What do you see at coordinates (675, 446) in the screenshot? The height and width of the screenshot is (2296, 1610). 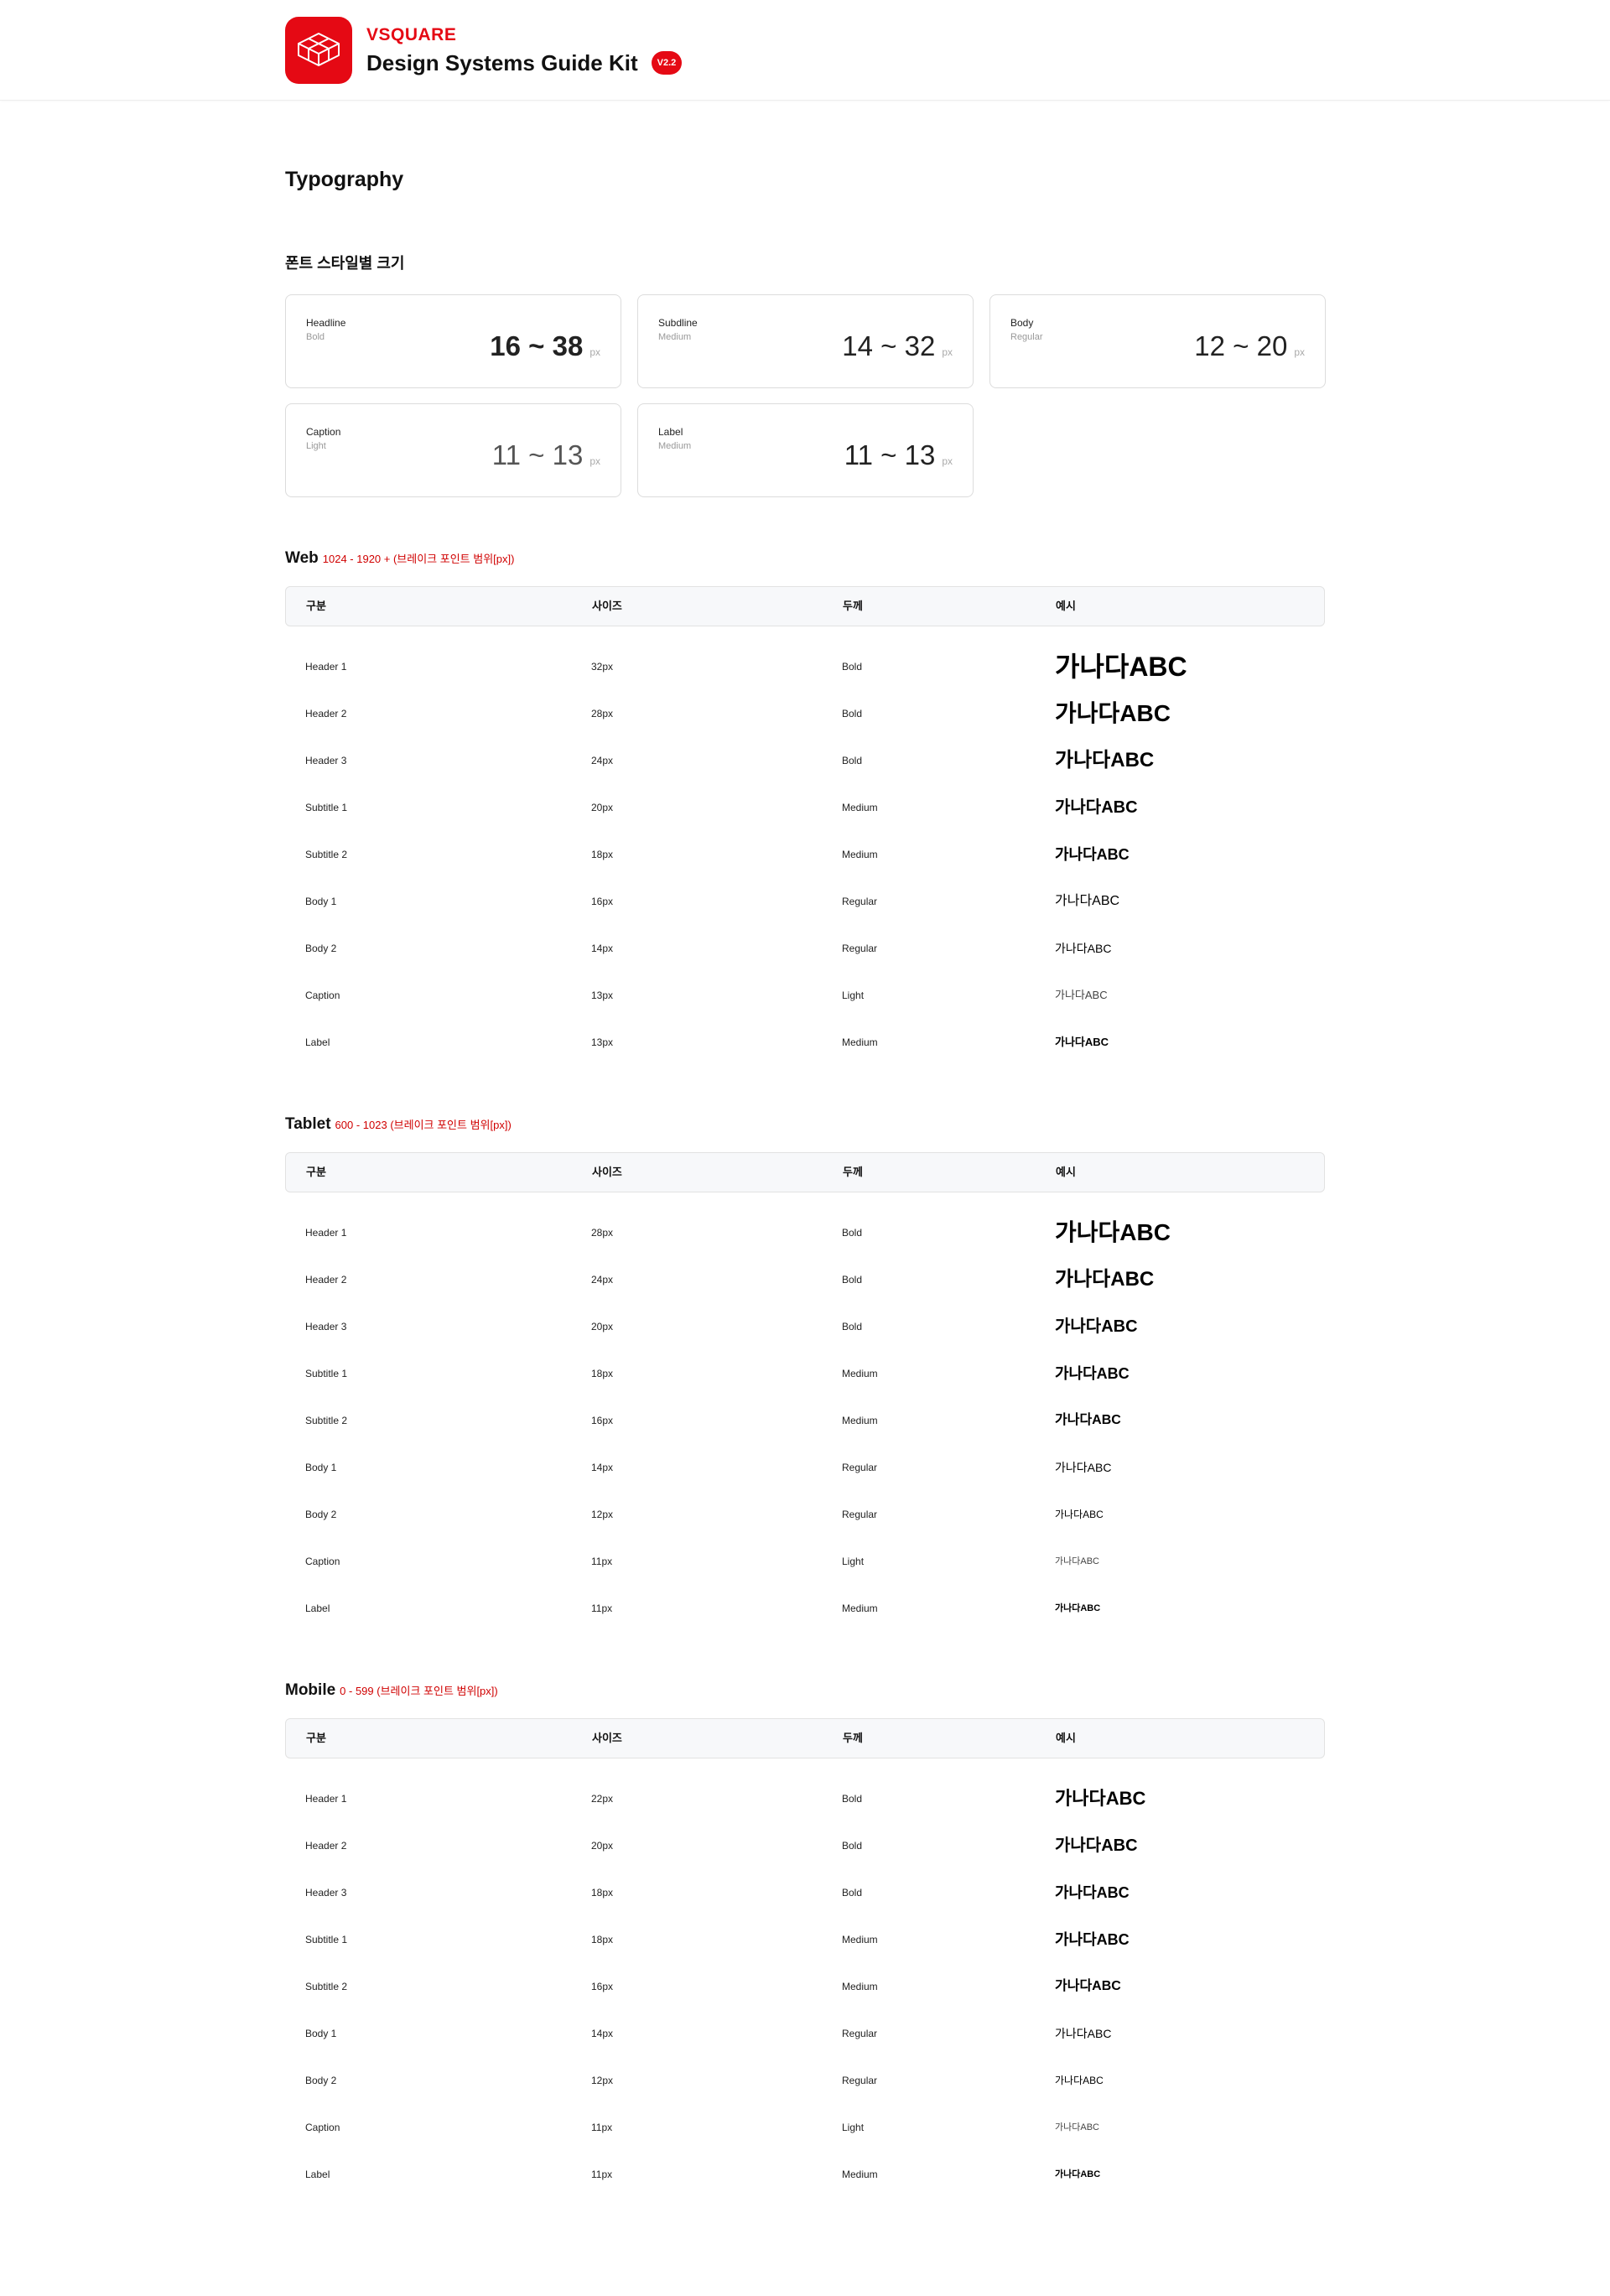 I see `card-style-weight: Medium` at bounding box center [675, 446].